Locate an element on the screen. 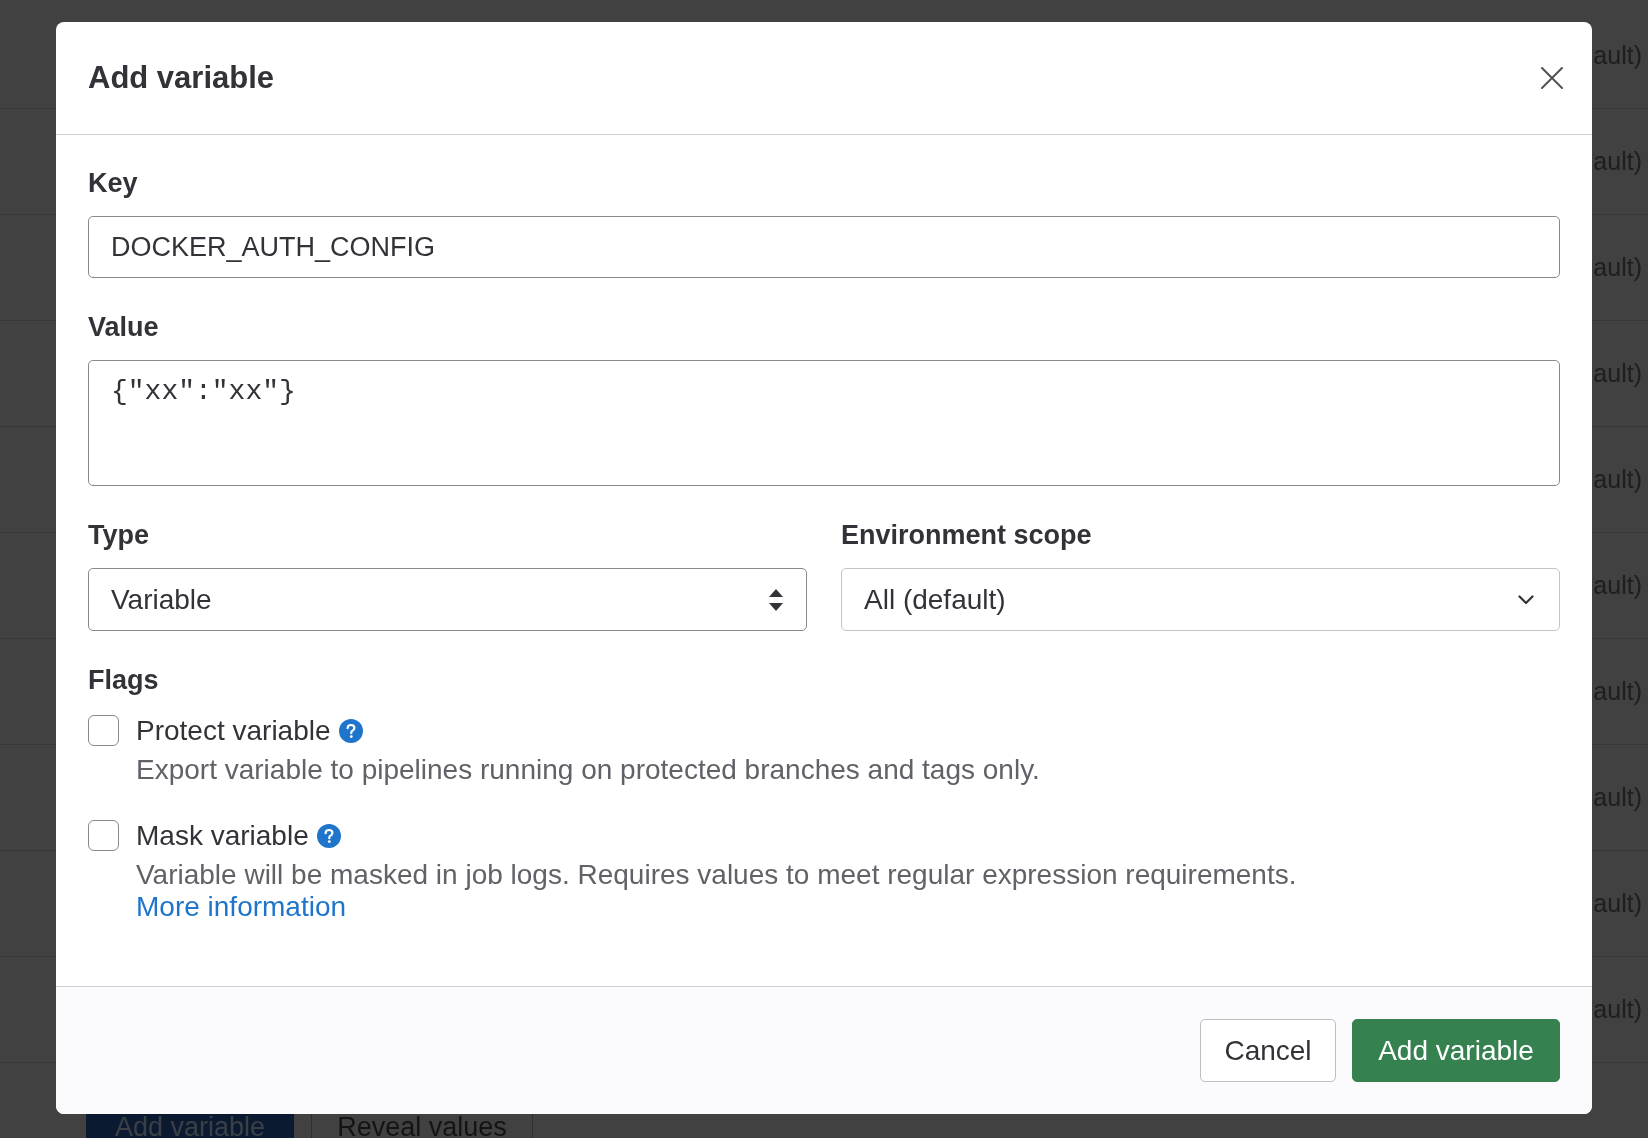 This screenshot has height=1138, width=1648. checkbox-label: Protect variable is located at coordinates (233, 730).